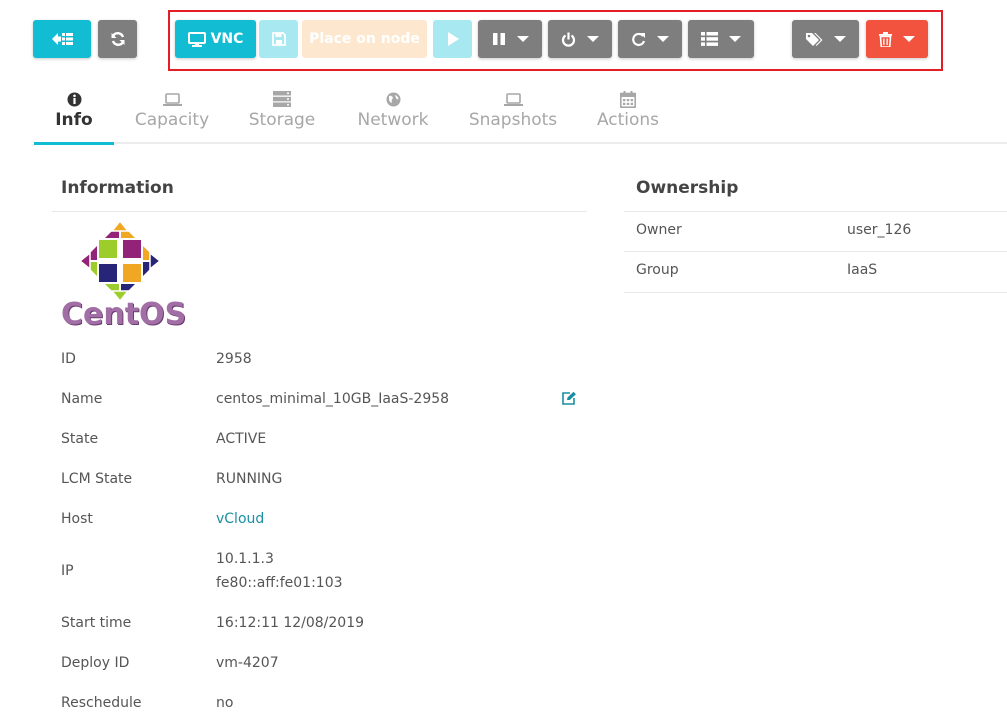 Image resolution: width=1007 pixels, height=726 pixels. I want to click on tab-info: Info, so click(74, 114).